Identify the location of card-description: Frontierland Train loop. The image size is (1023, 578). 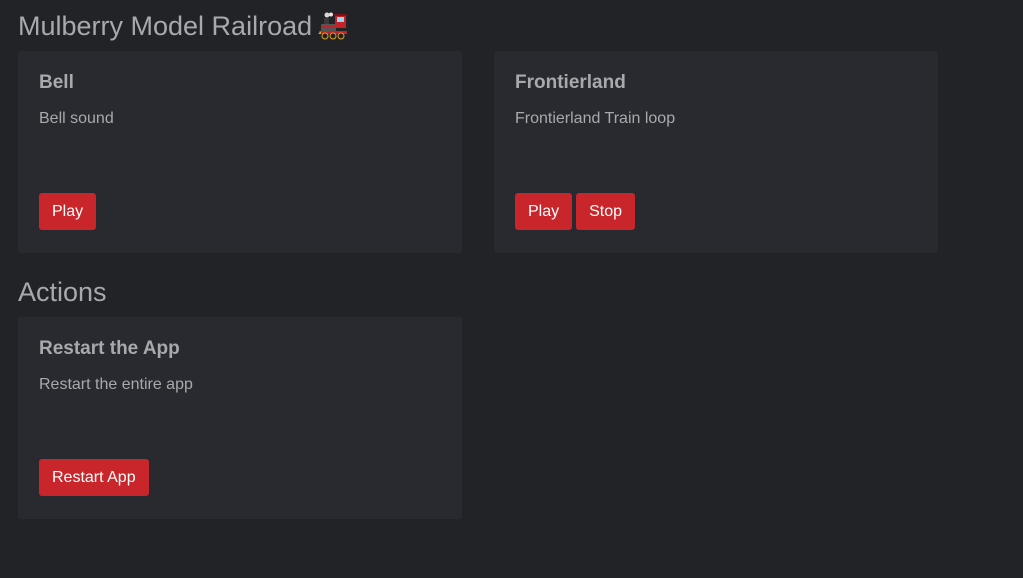
(595, 118).